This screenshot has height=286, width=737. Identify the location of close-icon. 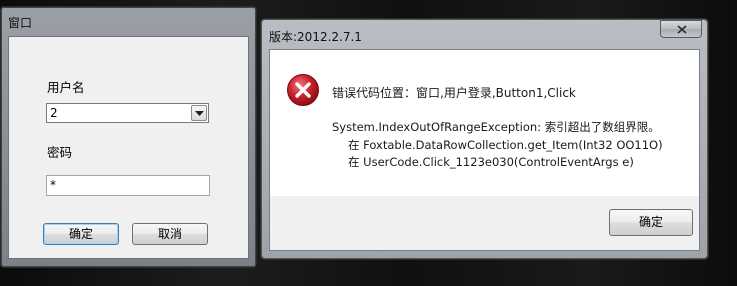
(682, 29).